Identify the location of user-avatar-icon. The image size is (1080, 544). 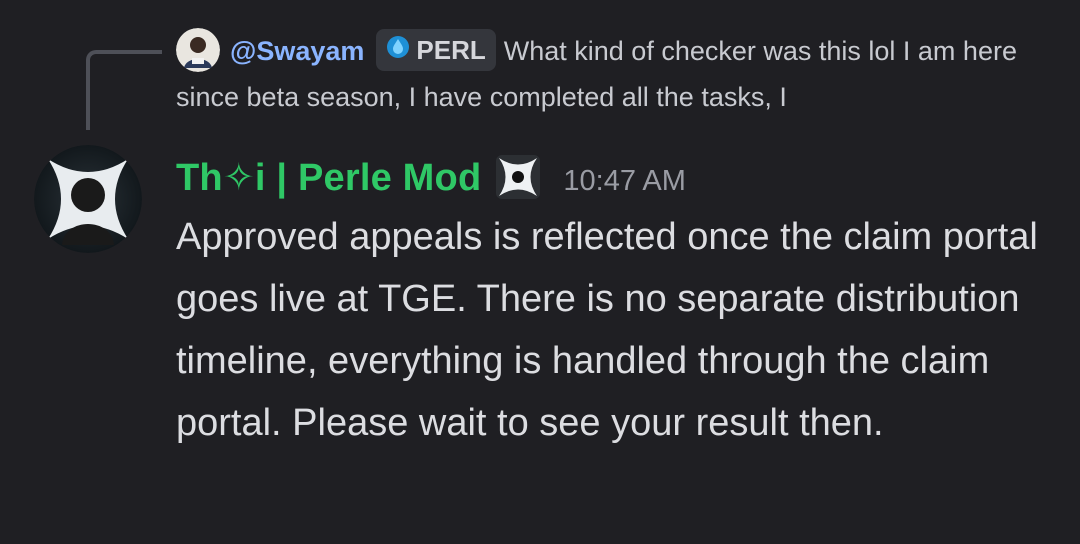
(198, 49).